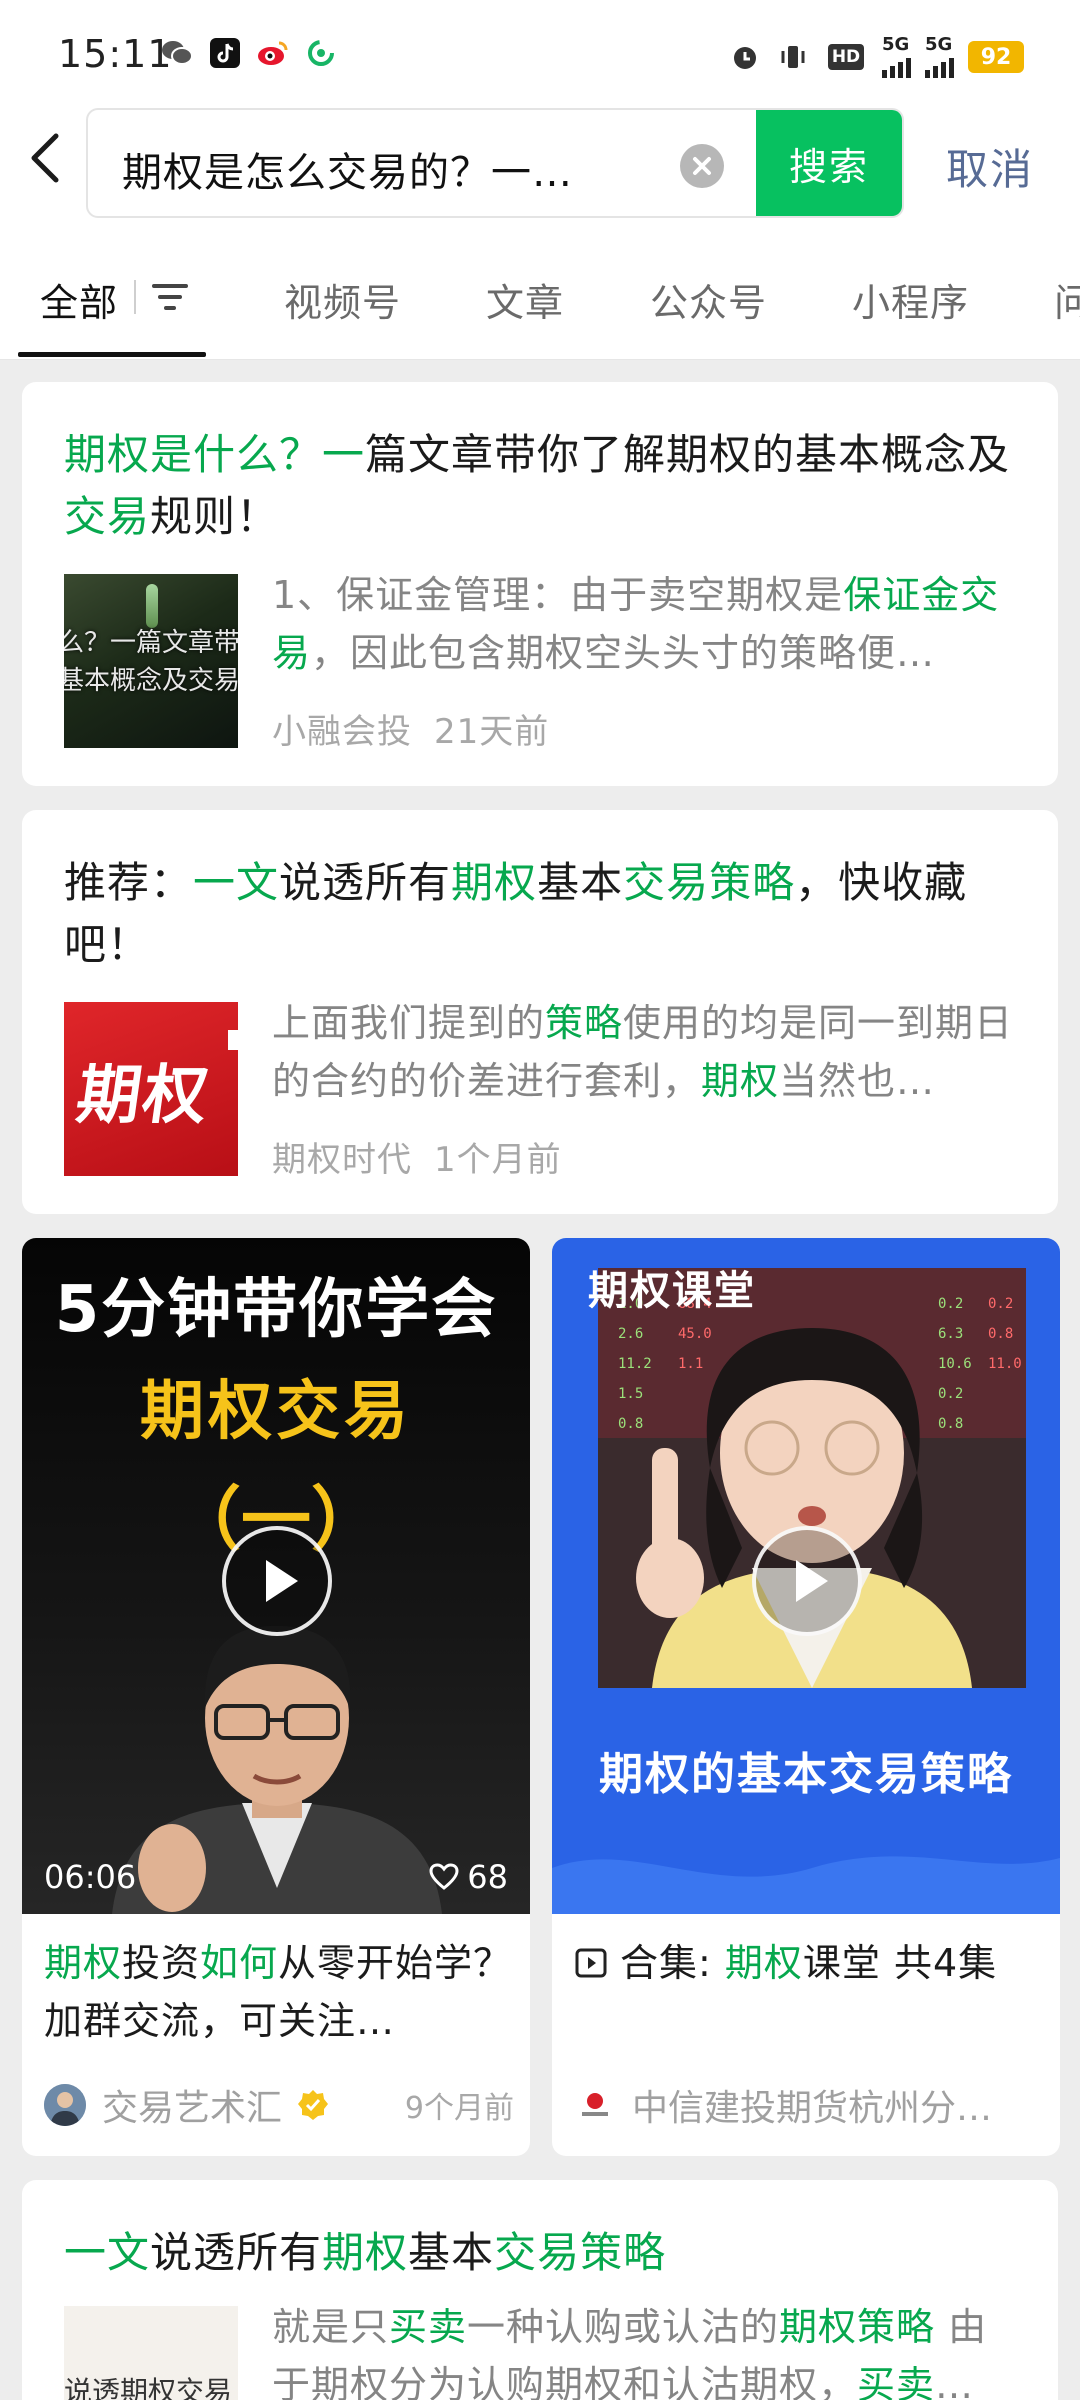 The width and height of the screenshot is (1080, 2400). What do you see at coordinates (148, 2387) in the screenshot?
I see `thumbnail-text: 说透期权交易` at bounding box center [148, 2387].